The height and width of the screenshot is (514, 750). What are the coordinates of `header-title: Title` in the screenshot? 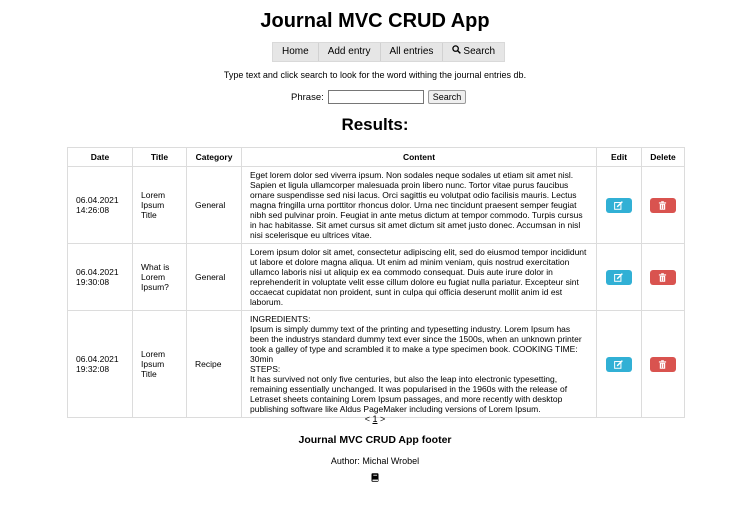 It's located at (159, 157).